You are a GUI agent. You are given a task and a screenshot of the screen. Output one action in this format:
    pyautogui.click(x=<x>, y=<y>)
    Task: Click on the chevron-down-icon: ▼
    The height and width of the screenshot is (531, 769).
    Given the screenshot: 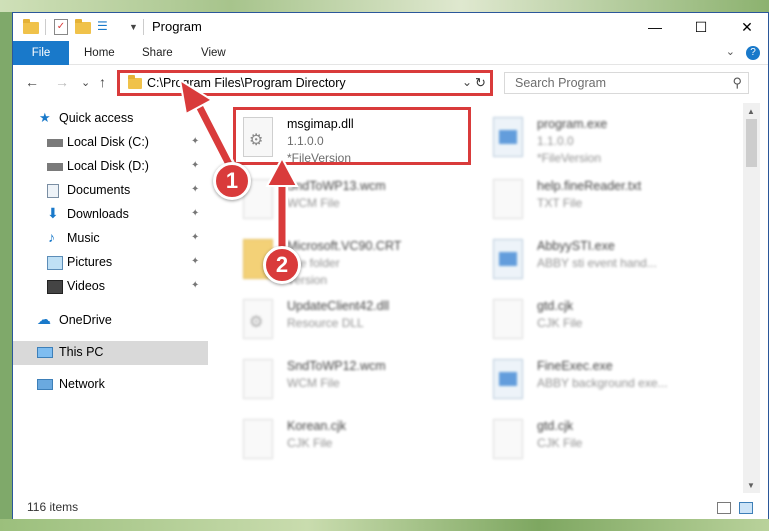 What is the action you would take?
    pyautogui.click(x=133, y=30)
    